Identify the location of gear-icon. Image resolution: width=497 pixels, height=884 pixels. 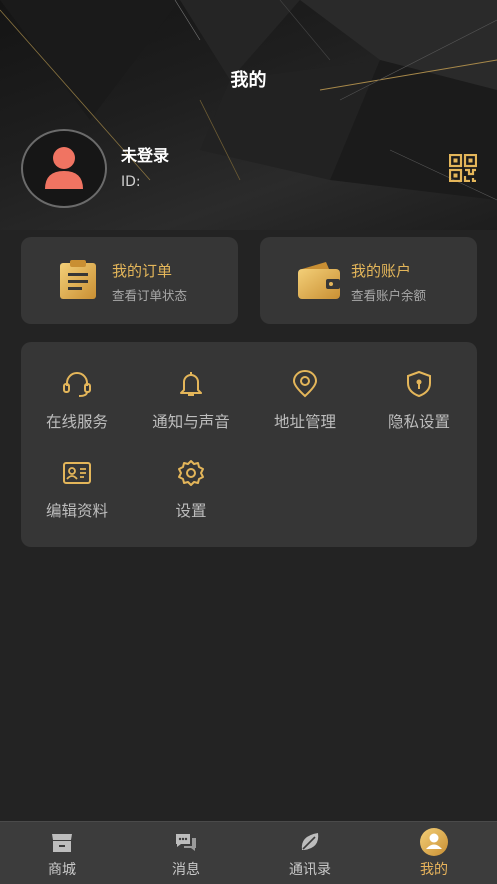
(191, 473).